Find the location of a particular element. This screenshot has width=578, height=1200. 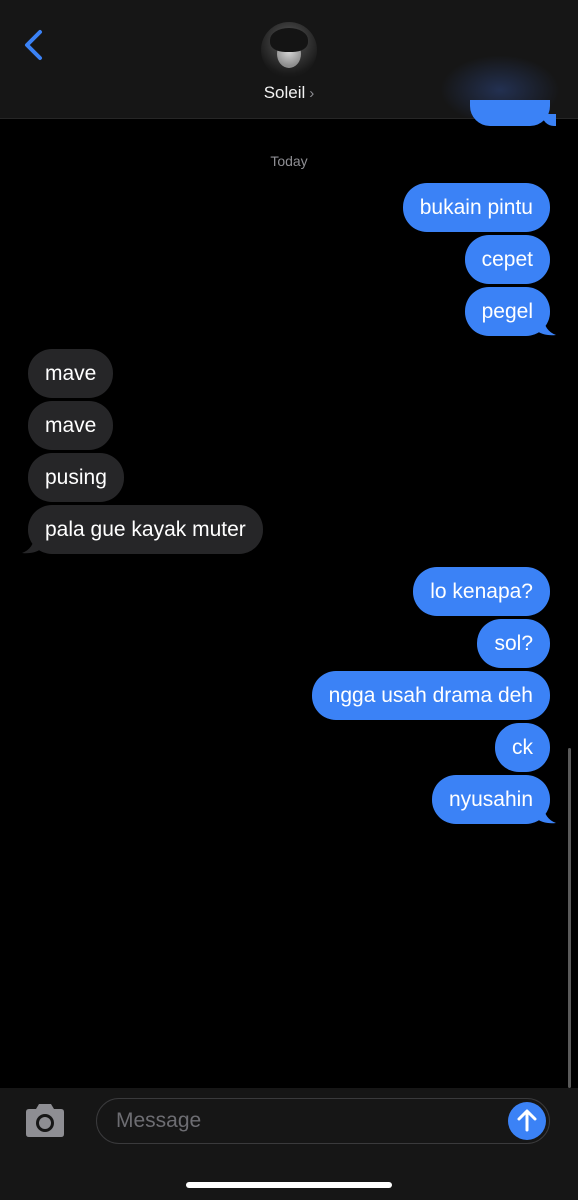

previous-message-tail is located at coordinates (549, 120).